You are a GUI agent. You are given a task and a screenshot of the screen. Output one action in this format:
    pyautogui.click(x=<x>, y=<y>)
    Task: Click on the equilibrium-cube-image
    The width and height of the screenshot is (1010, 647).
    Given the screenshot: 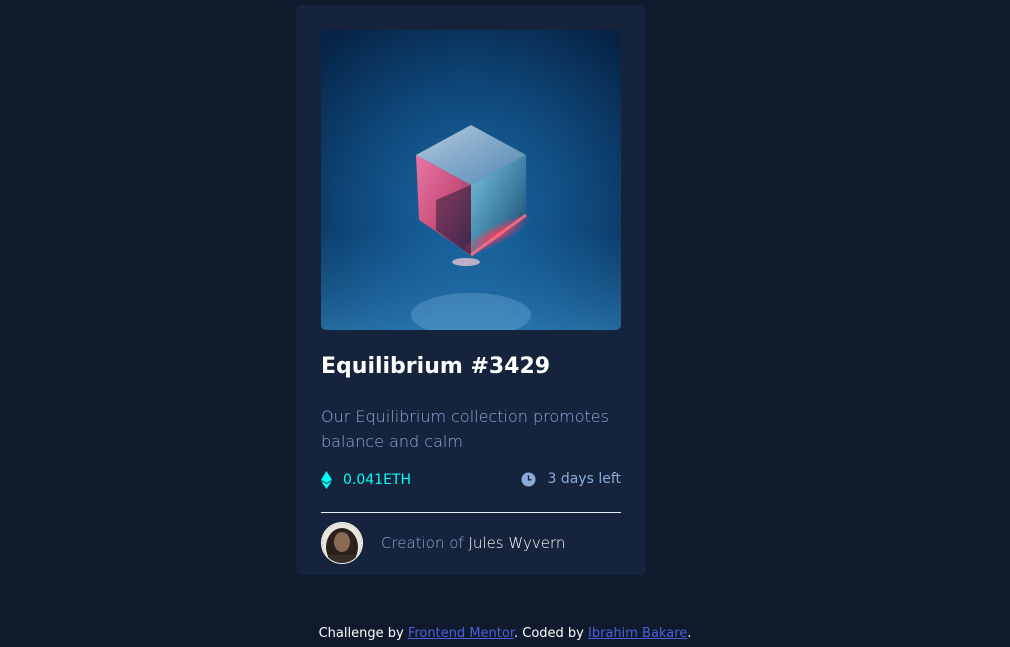 What is the action you would take?
    pyautogui.click(x=471, y=180)
    